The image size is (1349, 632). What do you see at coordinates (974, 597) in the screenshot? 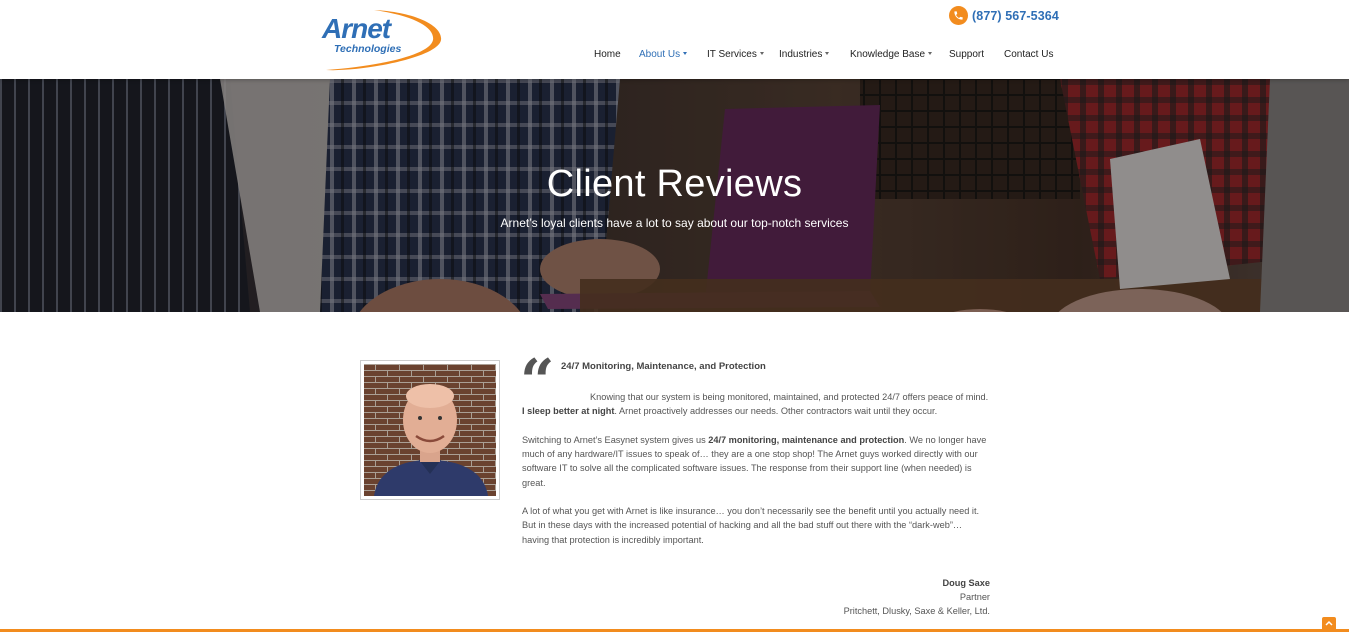
I see `author-role: Partner` at bounding box center [974, 597].